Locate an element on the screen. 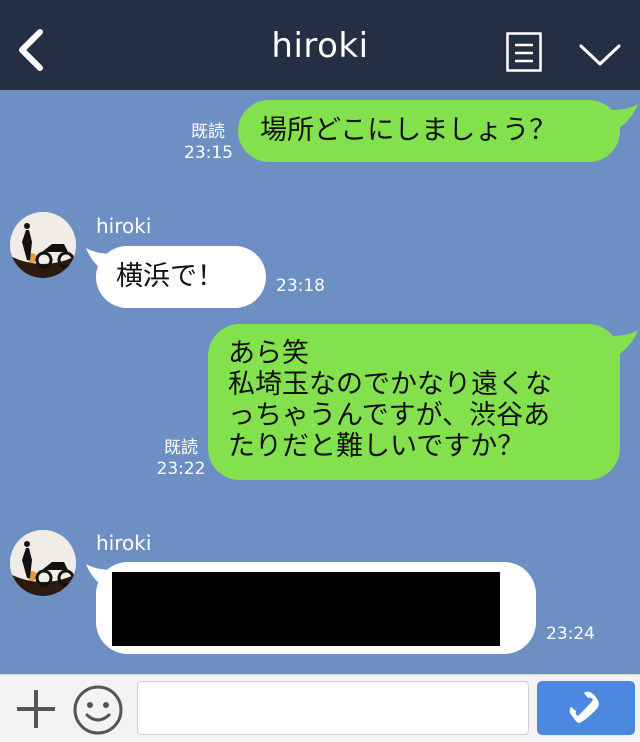  message-line: あら笑 is located at coordinates (268, 353).